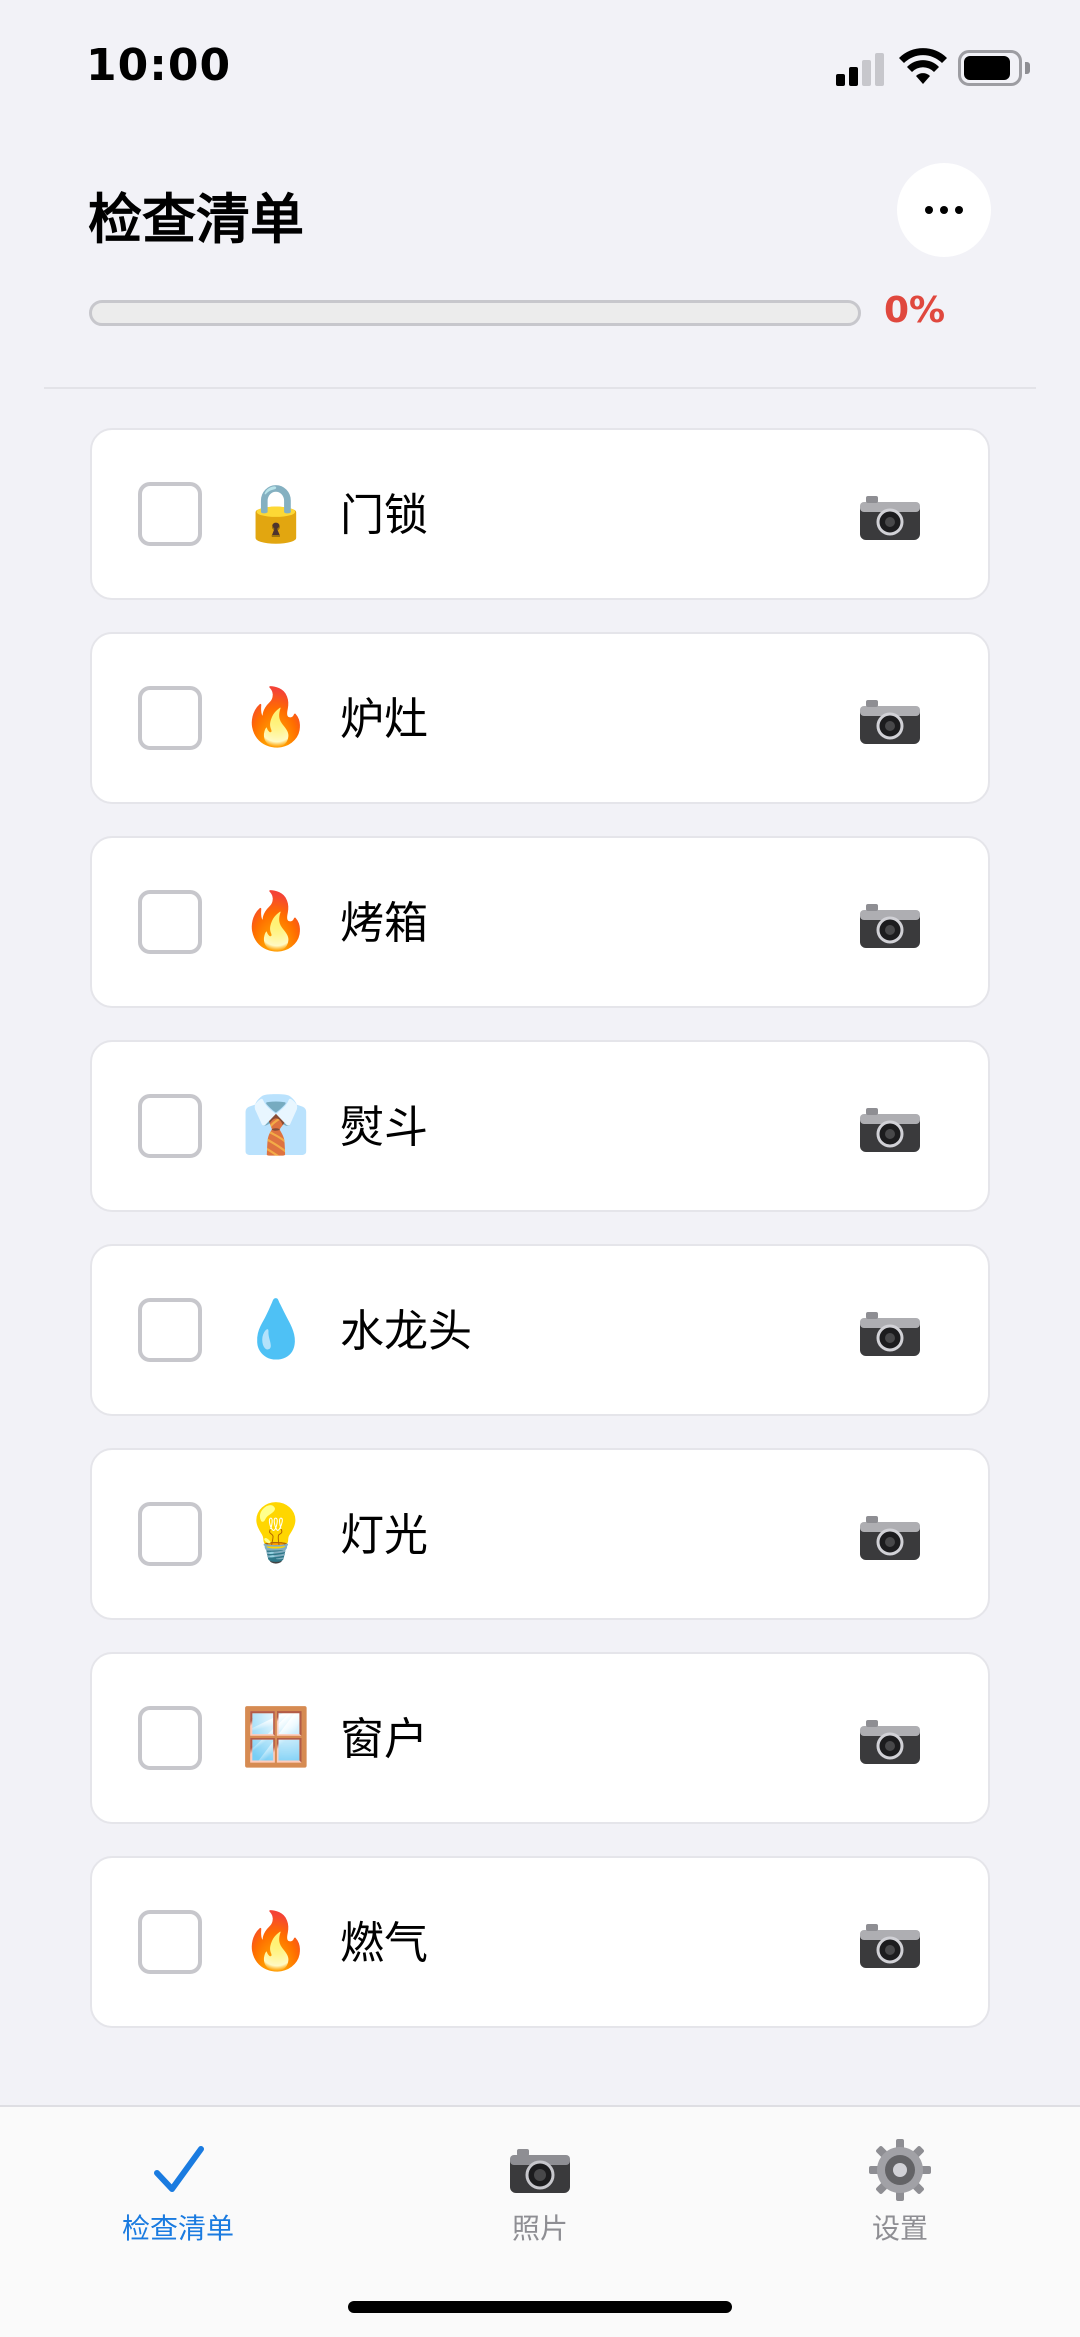  Describe the element at coordinates (900, 2170) in the screenshot. I see `gear-icon` at that location.